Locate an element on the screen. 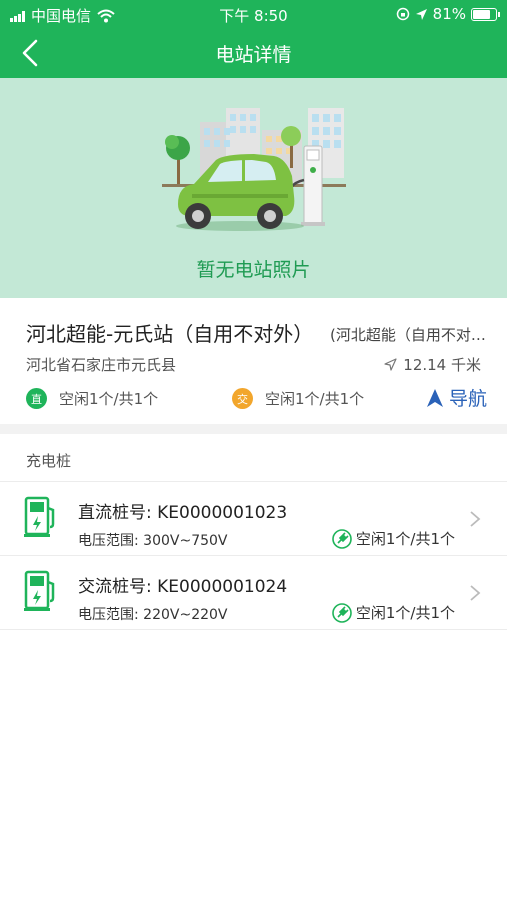 Image resolution: width=507 pixels, height=900 pixels. station-distance: 12.14 千米 is located at coordinates (432, 364).